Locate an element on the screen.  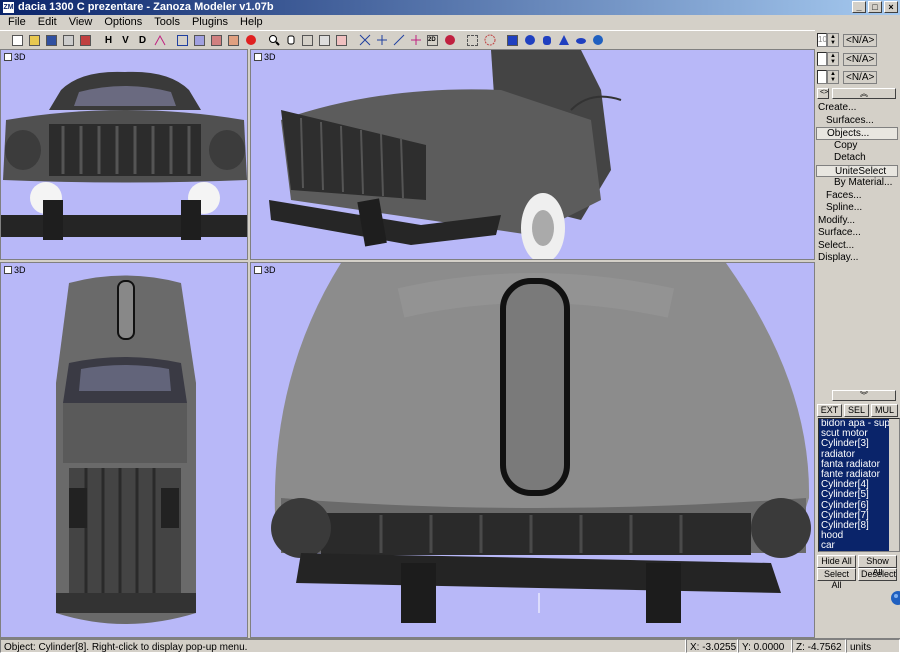
spinner-1-text: <N/A> is located at coordinates (860, 40).